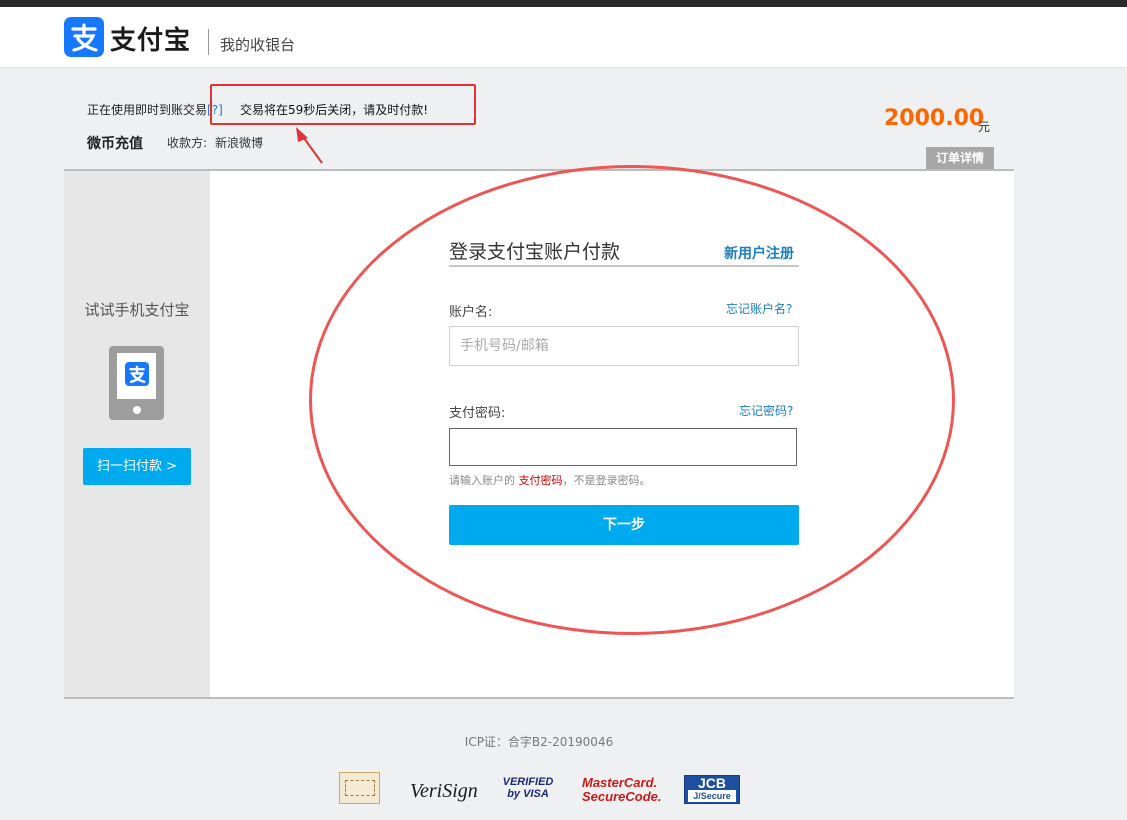 Image resolution: width=1127 pixels, height=820 pixels. What do you see at coordinates (624, 266) in the screenshot?
I see `title-divider` at bounding box center [624, 266].